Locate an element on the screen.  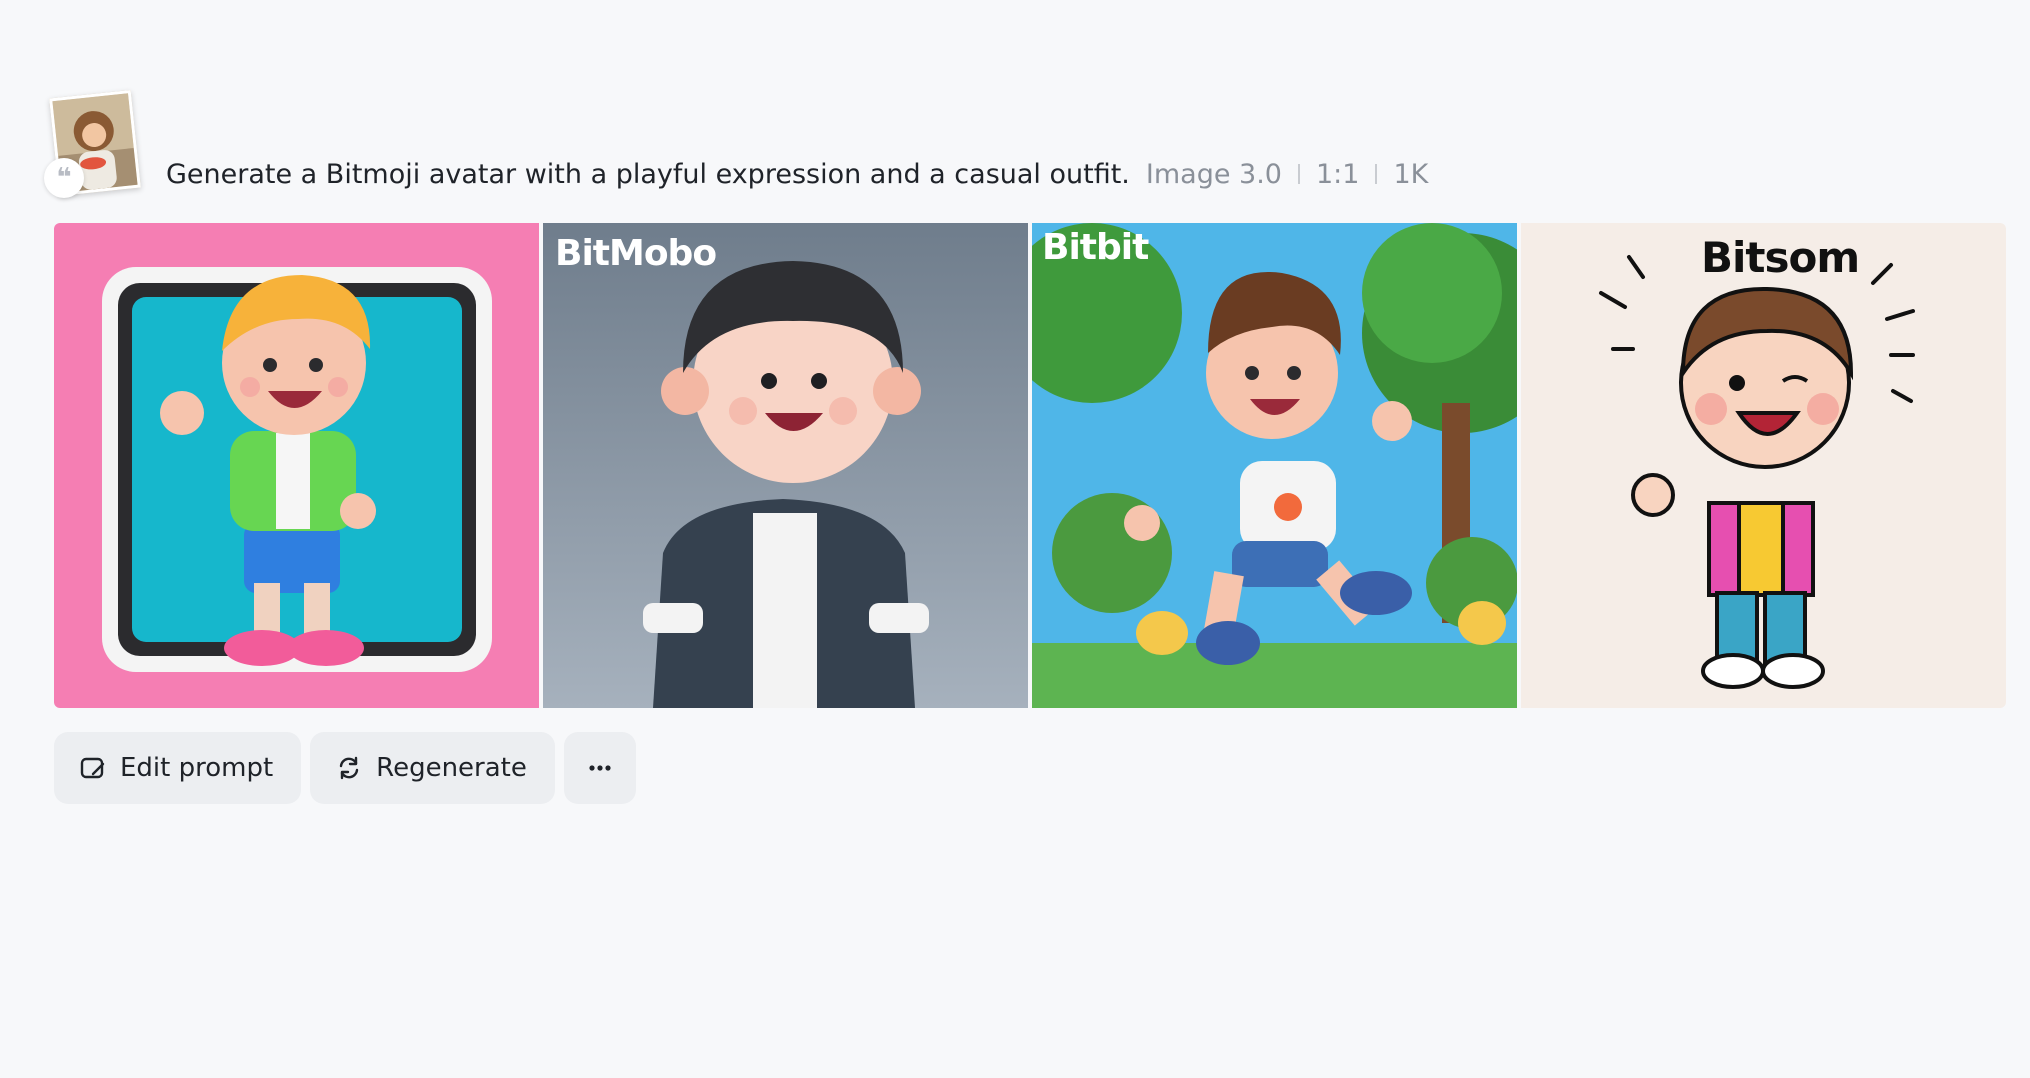
edit-prompt-button: Edit prompt is located at coordinates (178, 768).